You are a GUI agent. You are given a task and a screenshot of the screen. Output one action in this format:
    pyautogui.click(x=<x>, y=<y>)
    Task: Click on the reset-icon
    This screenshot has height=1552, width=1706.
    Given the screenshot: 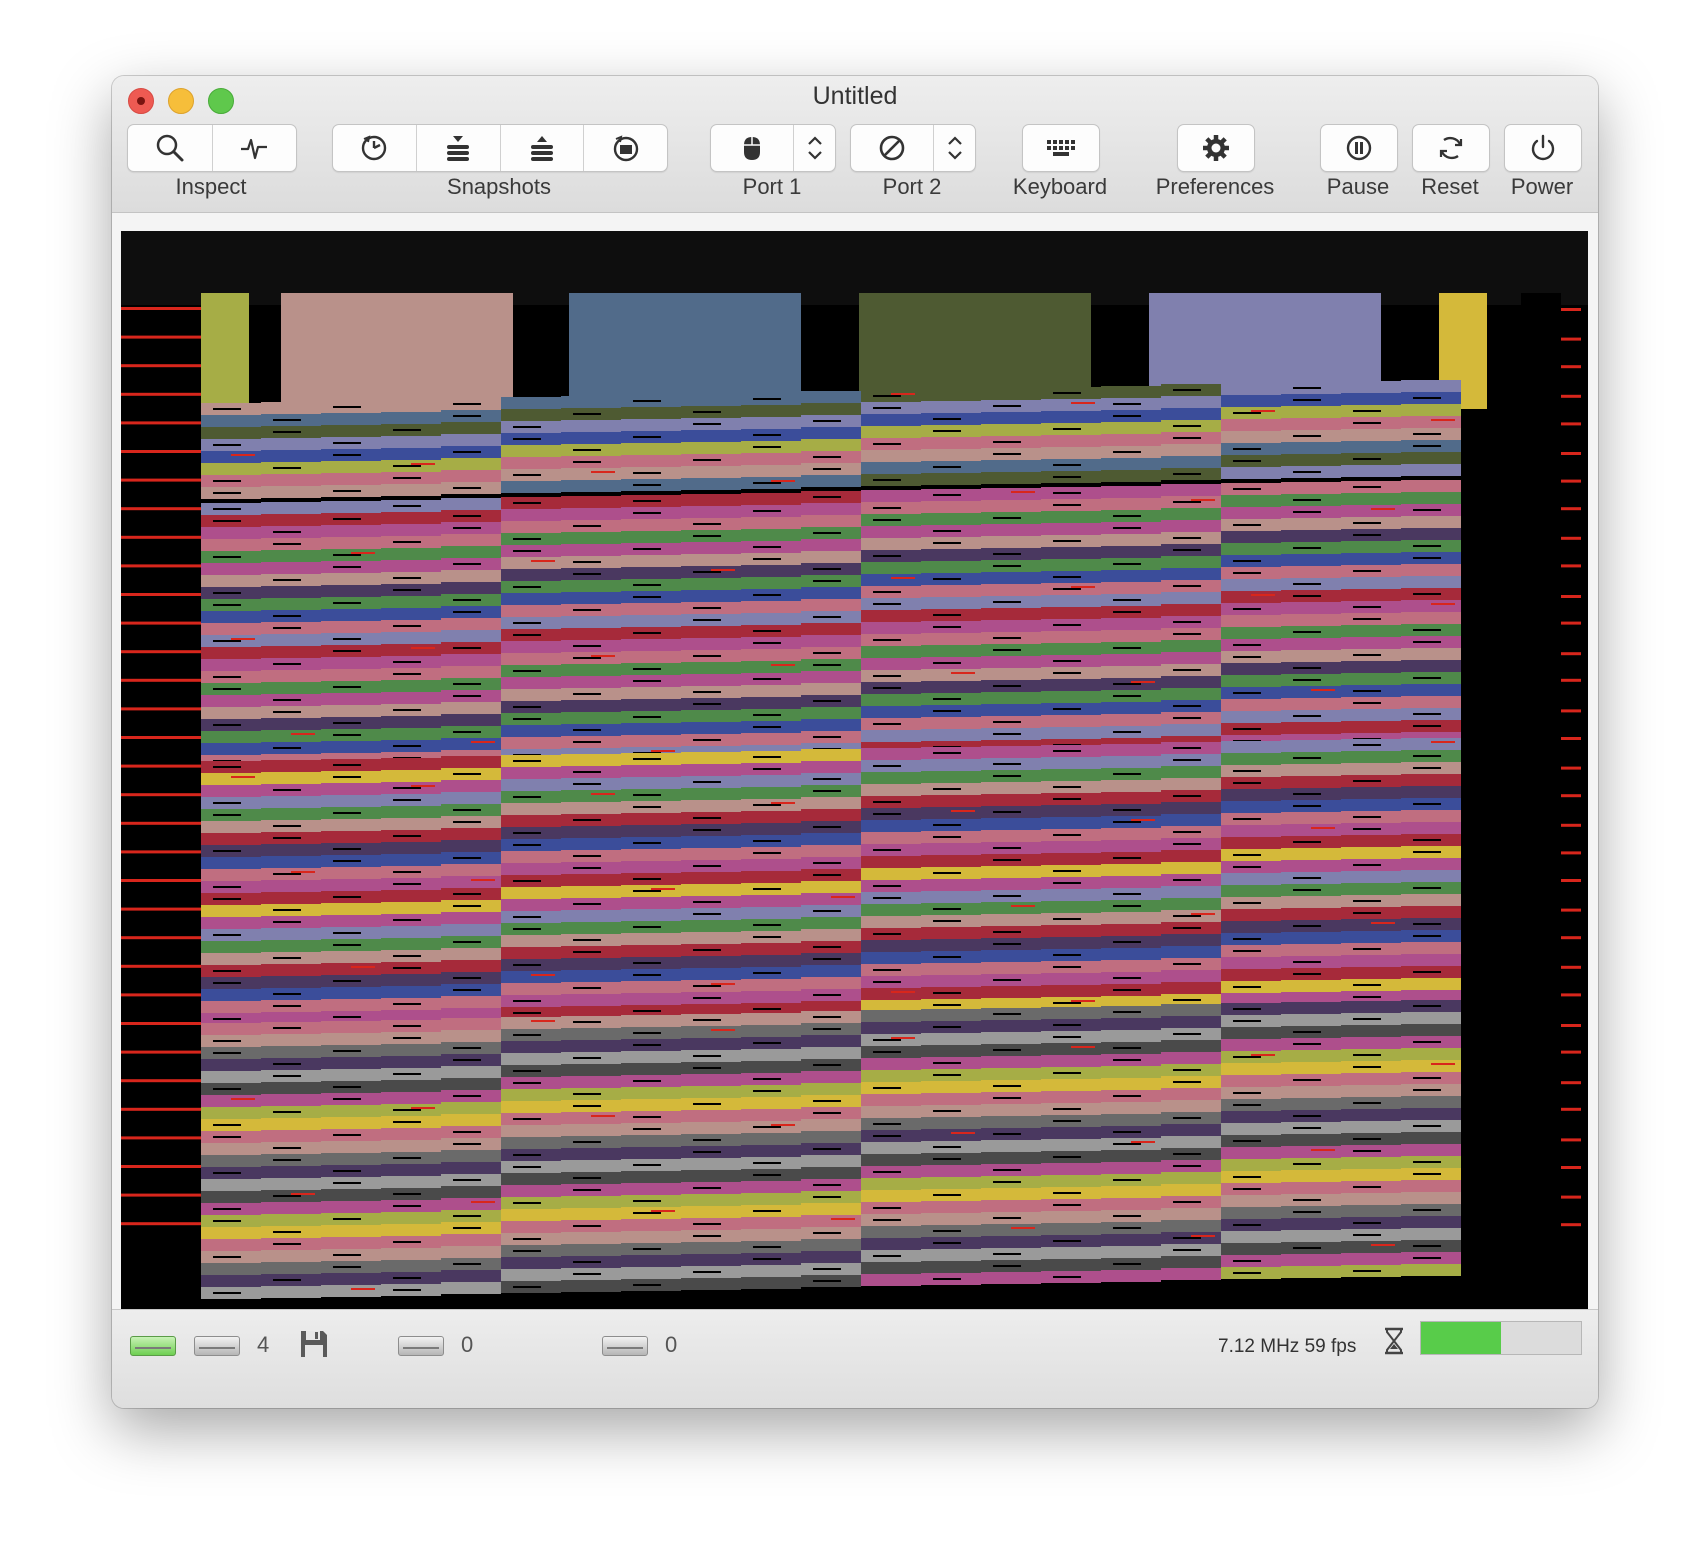 What is the action you would take?
    pyautogui.click(x=1451, y=148)
    